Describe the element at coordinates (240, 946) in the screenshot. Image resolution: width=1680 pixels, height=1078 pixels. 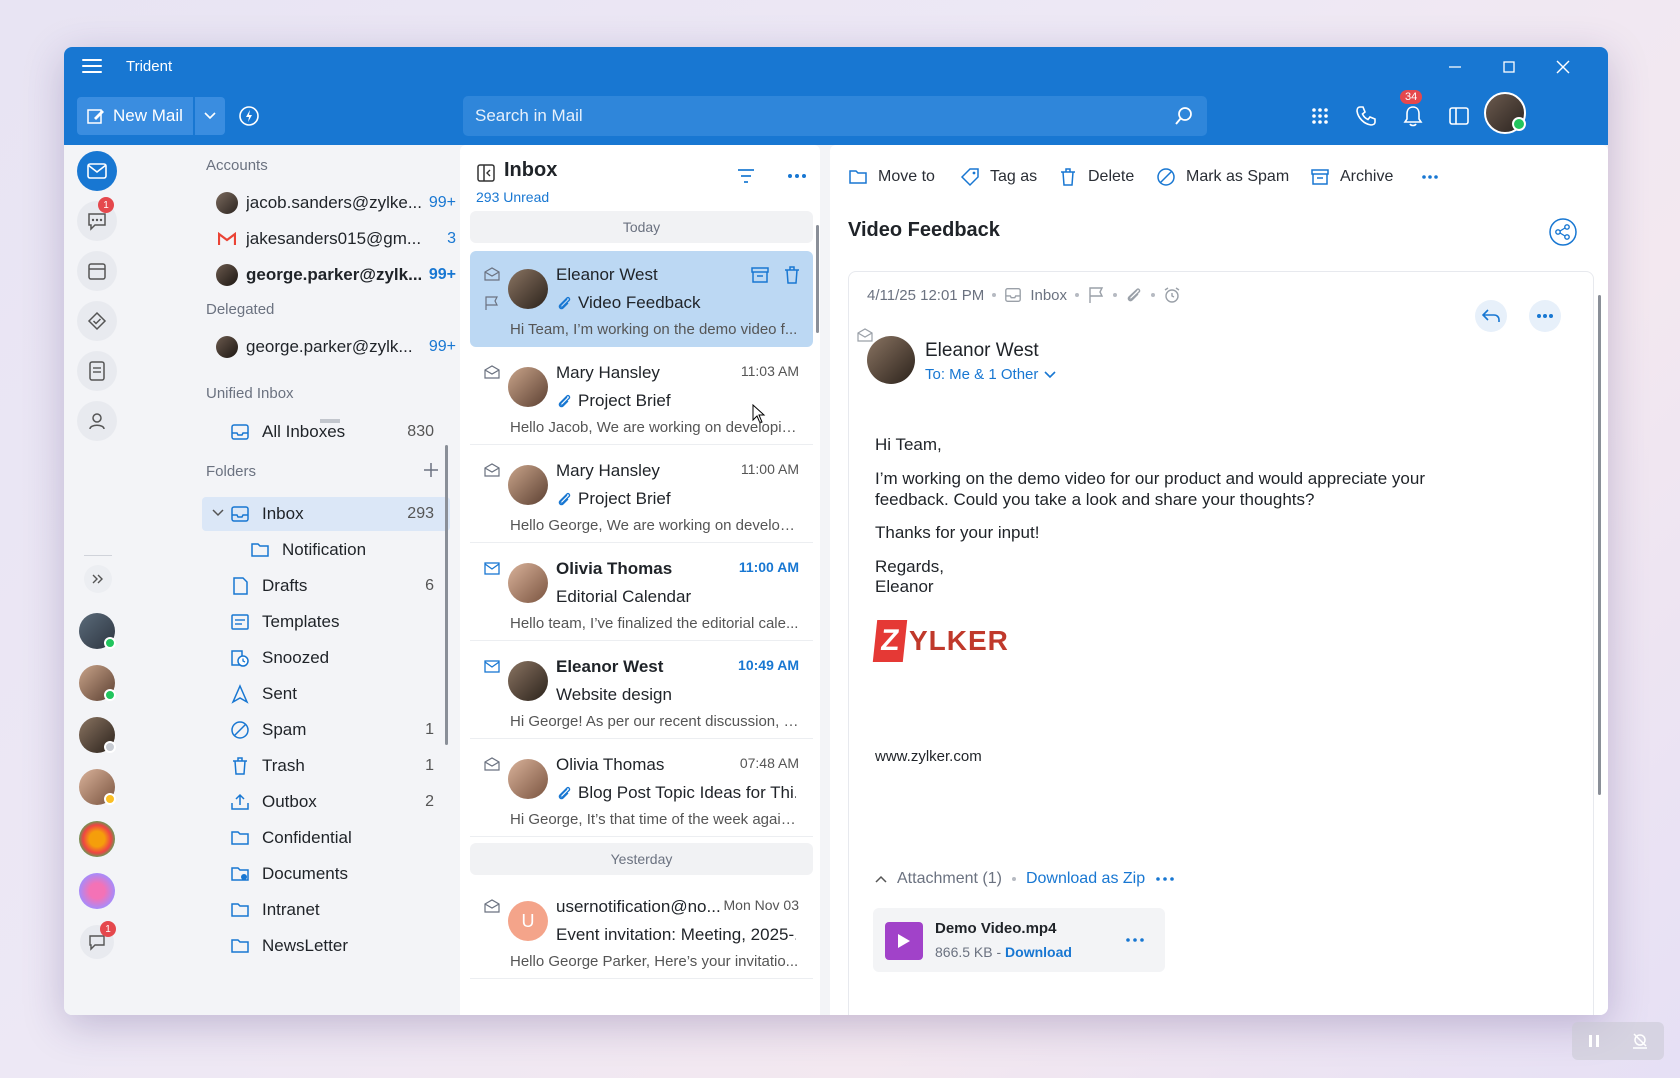
I see `folder-icon` at that location.